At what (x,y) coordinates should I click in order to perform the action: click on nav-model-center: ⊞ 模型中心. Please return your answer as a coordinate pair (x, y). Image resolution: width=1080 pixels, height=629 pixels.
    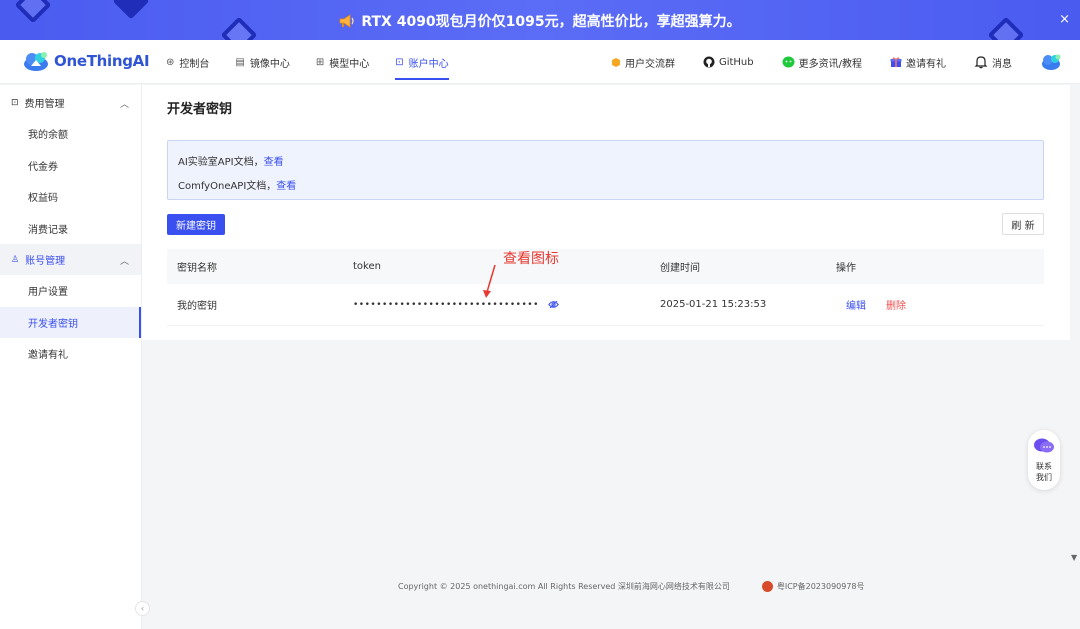
    Looking at the image, I should click on (342, 62).